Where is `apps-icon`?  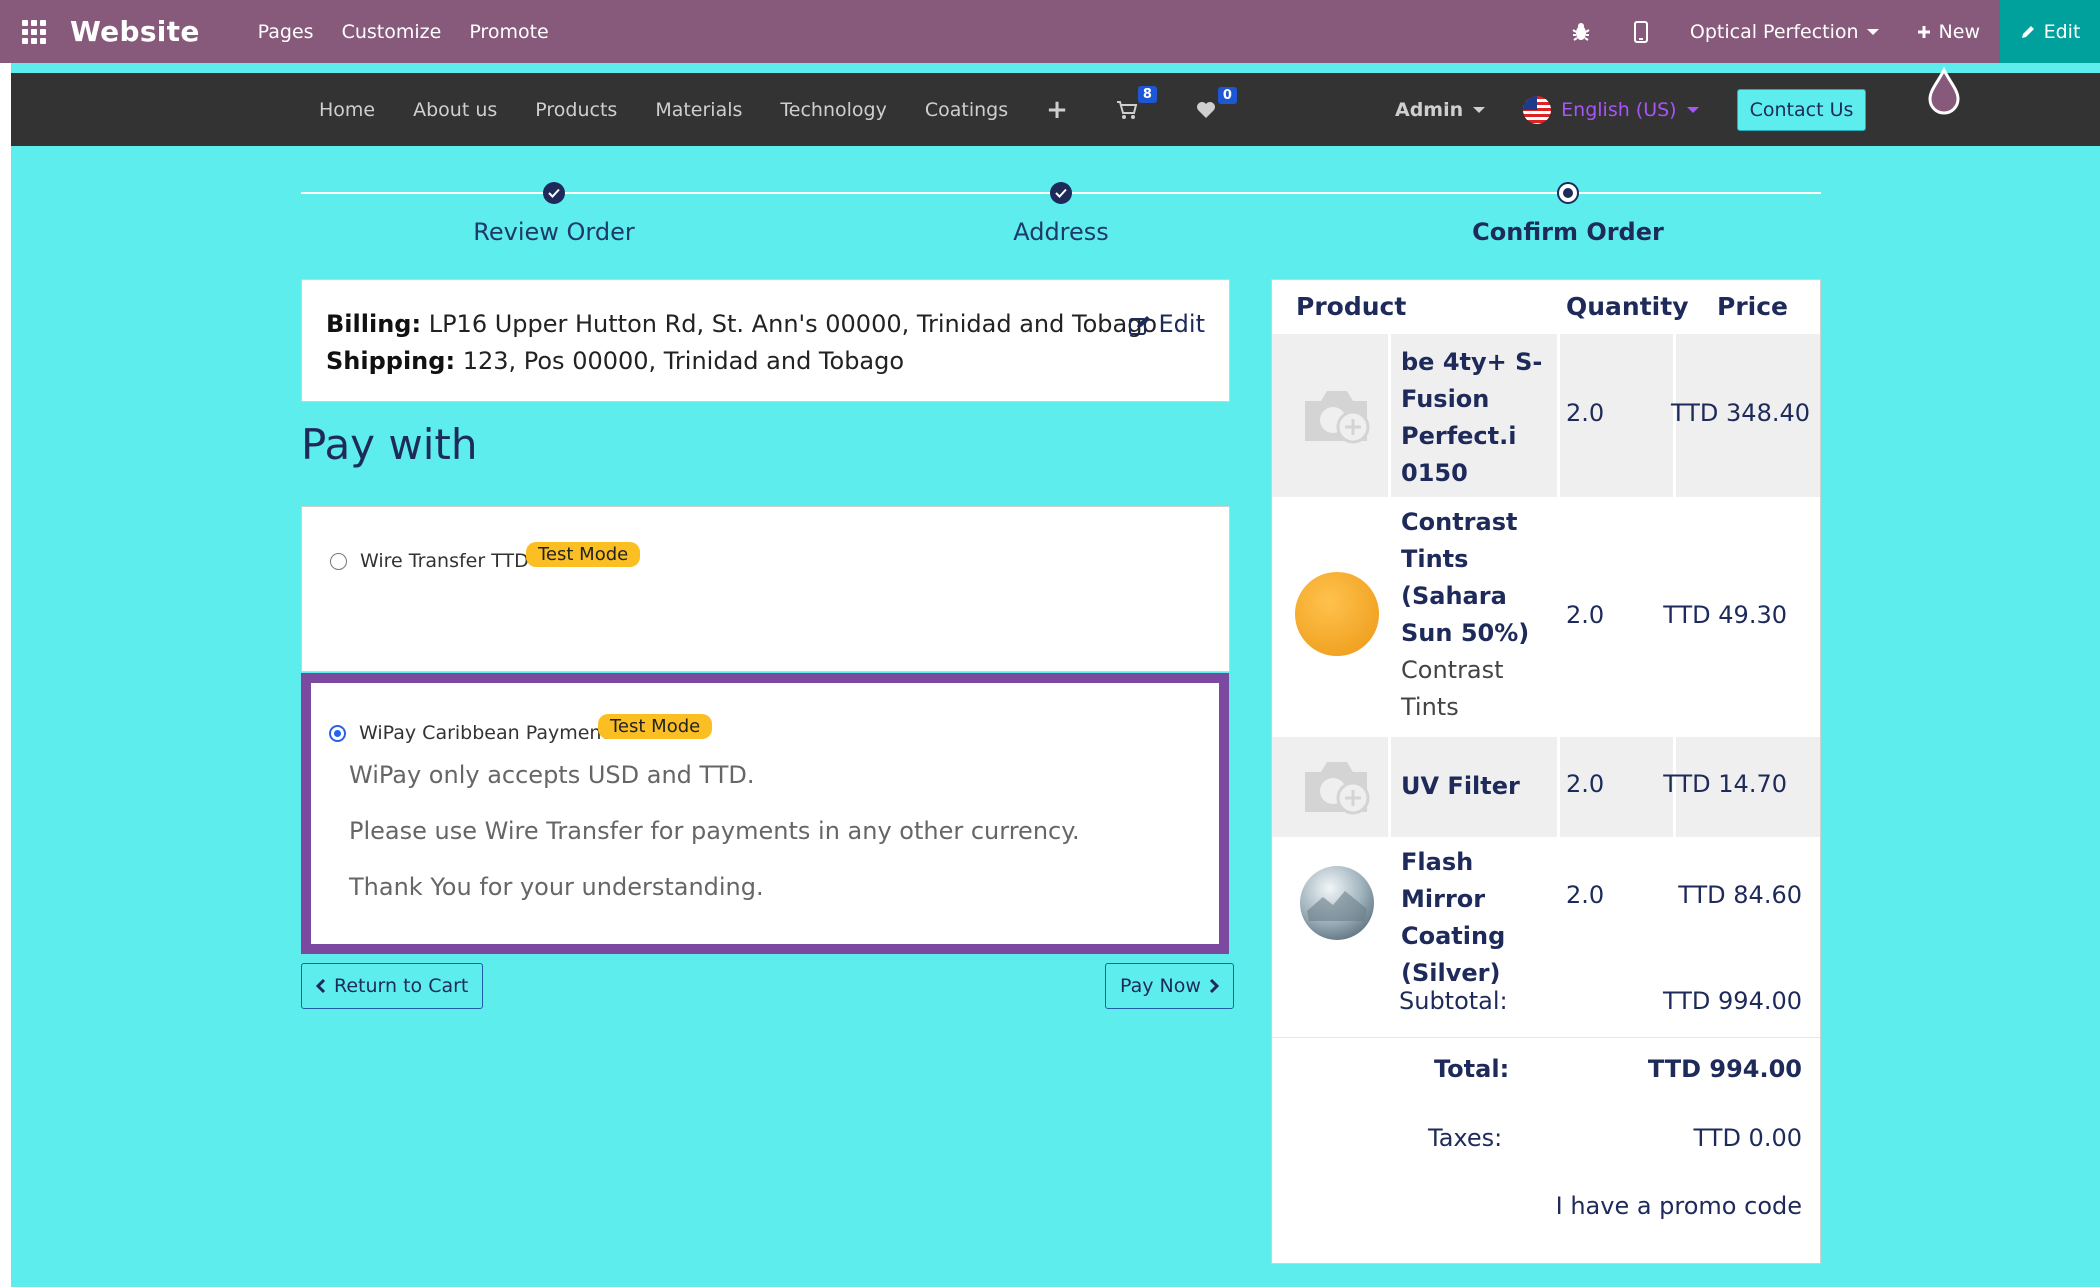 apps-icon is located at coordinates (34, 31).